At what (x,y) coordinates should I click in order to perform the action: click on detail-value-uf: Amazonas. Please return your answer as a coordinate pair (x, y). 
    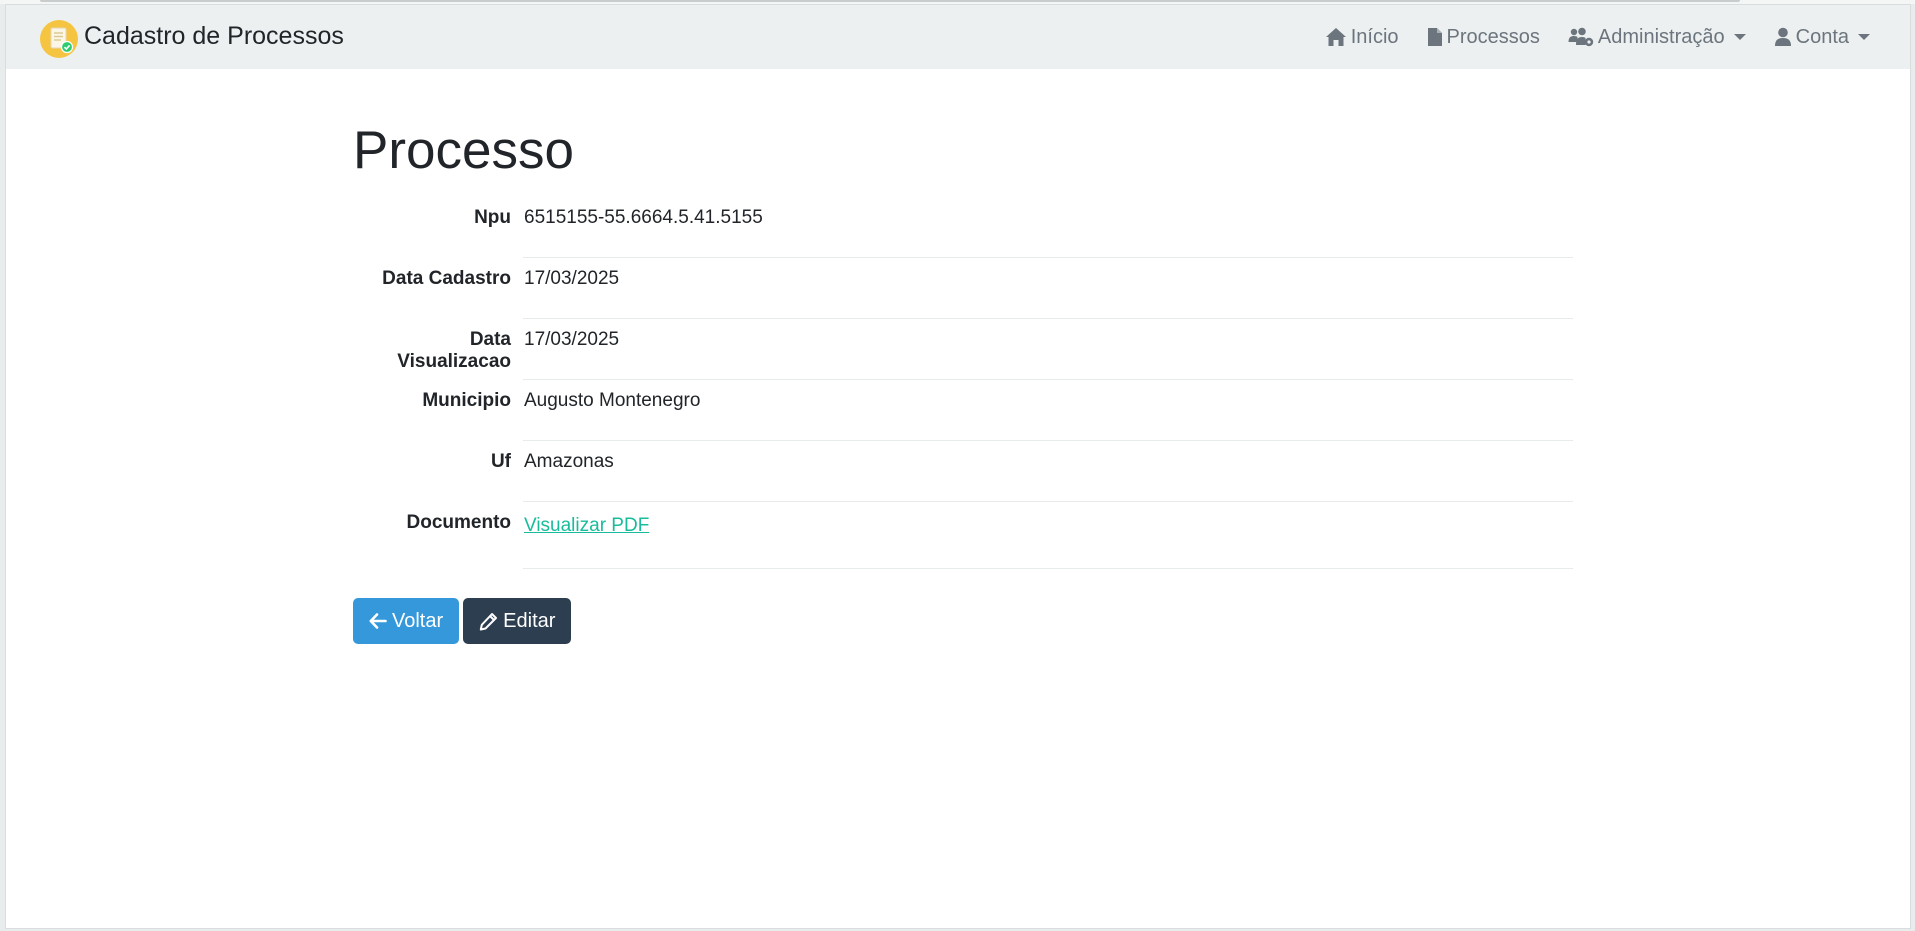
    Looking at the image, I should click on (1048, 471).